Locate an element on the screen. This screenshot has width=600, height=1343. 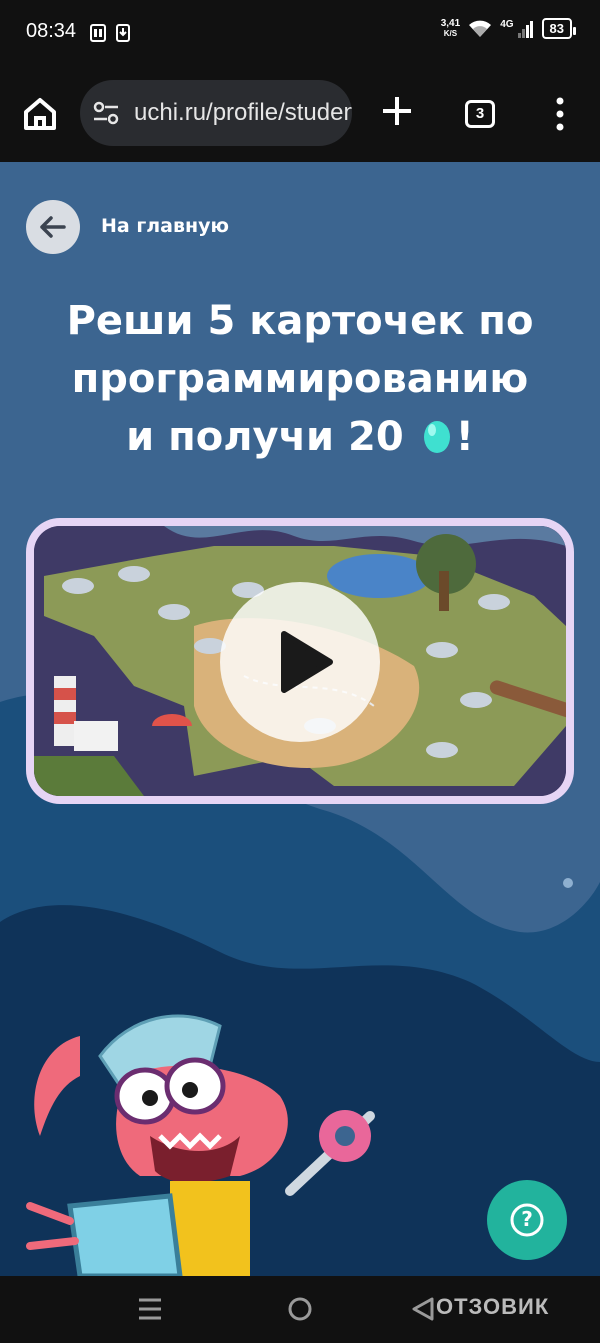
net-speed-unit: K/S is located at coordinates (450, 33).